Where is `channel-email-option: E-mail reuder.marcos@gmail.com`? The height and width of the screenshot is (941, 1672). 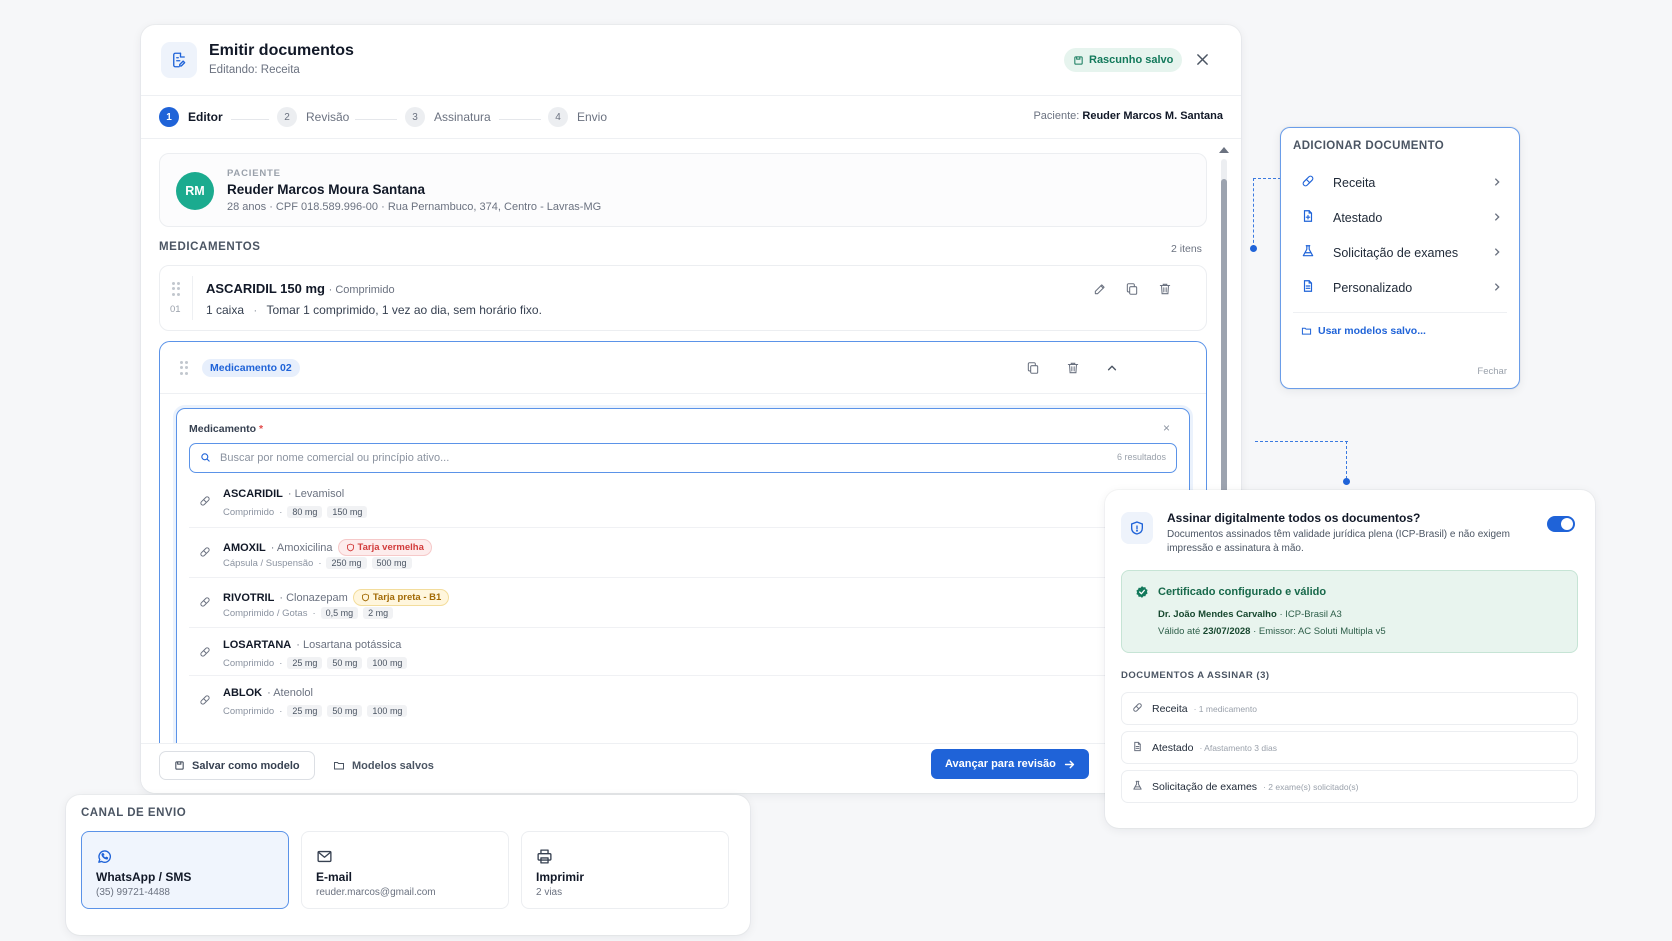 channel-email-option: E-mail reuder.marcos@gmail.com is located at coordinates (405, 870).